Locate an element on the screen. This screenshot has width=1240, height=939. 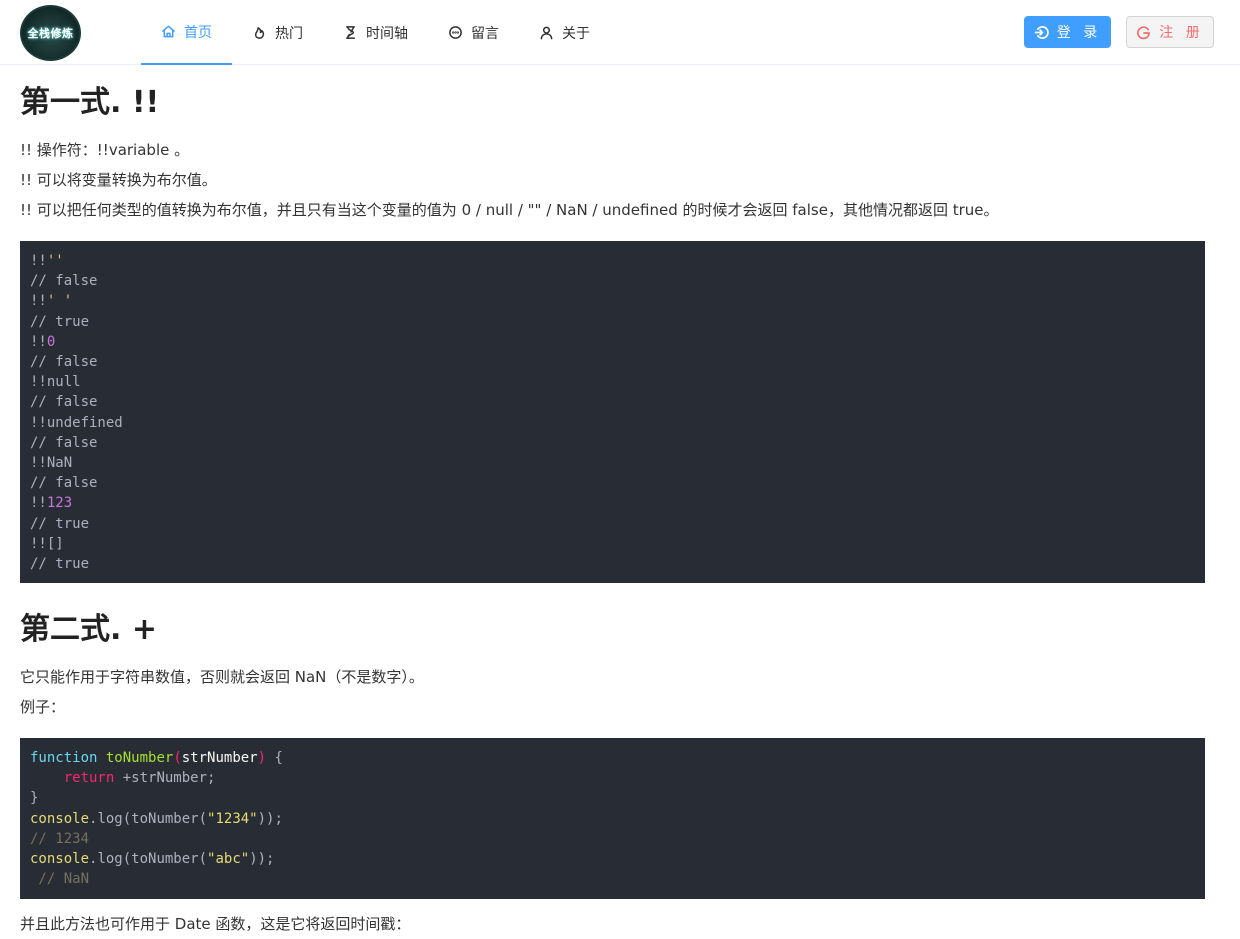
section2-paragraph: 它只能作用于字符串数值，否则就会返回 NaN（不是数字）。 is located at coordinates (222, 677).